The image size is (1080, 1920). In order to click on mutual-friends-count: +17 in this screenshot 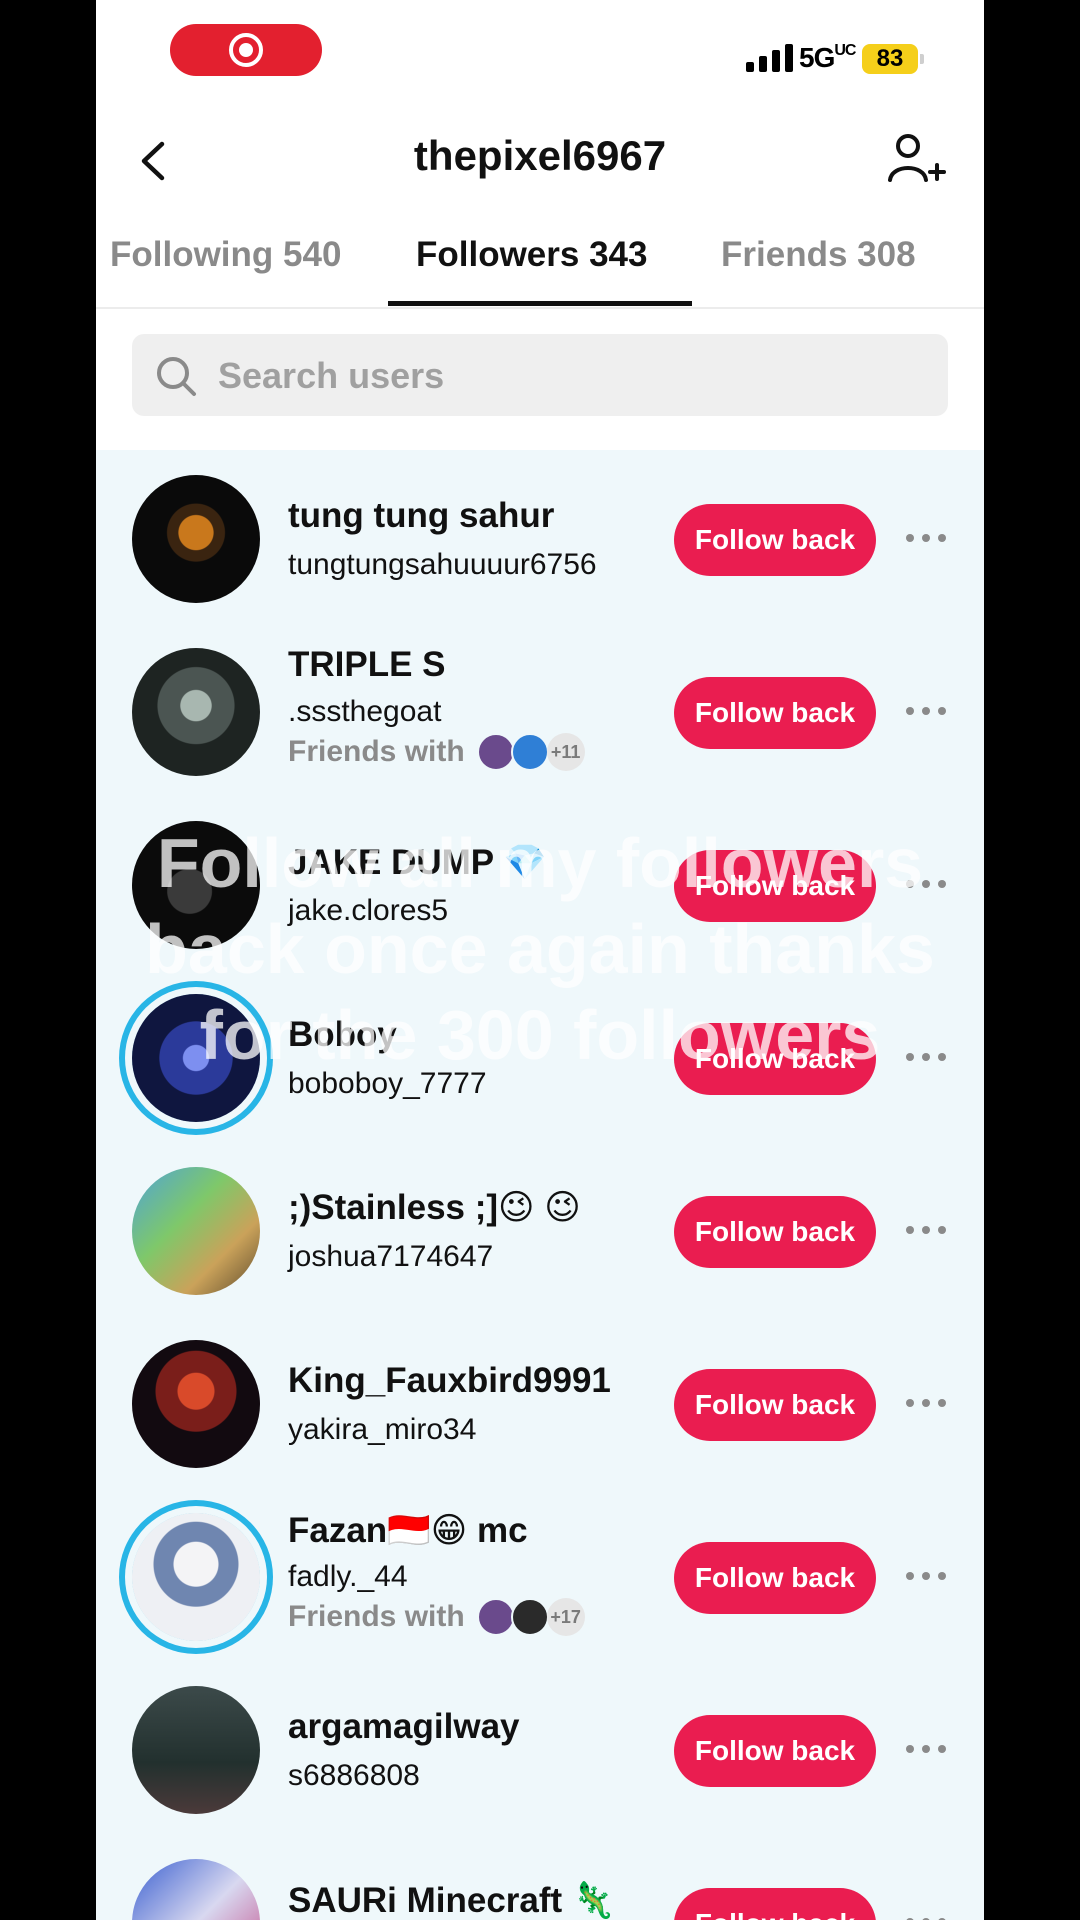, I will do `click(565, 1617)`.